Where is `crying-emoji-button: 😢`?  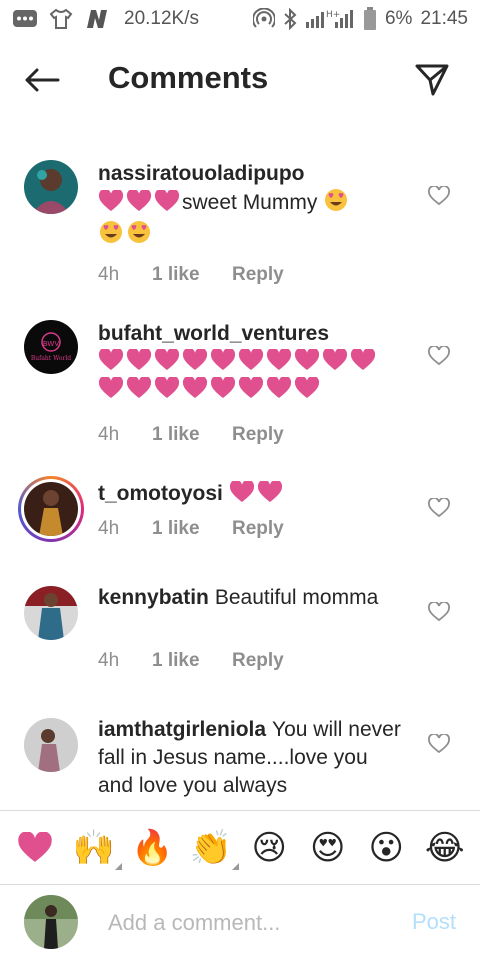
crying-emoji-button: 😢 is located at coordinates (269, 848).